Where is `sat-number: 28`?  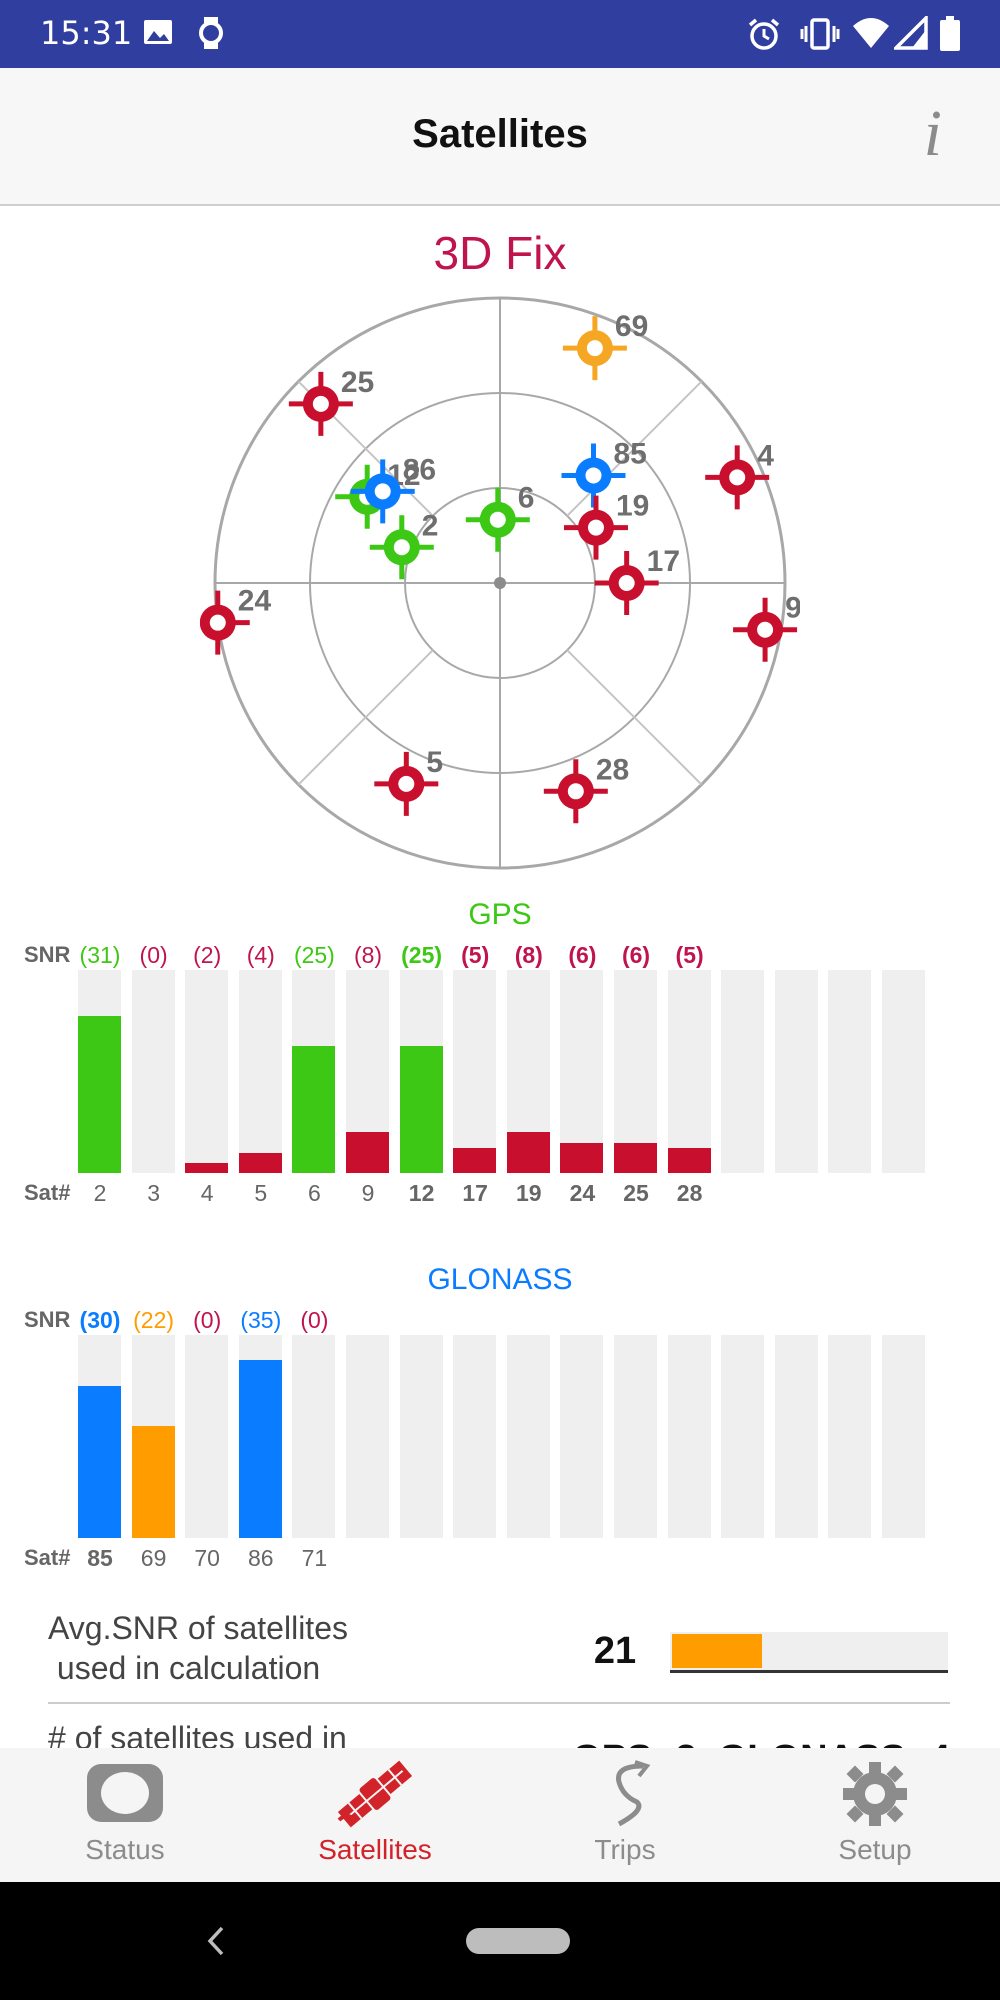
sat-number: 28 is located at coordinates (689, 1193).